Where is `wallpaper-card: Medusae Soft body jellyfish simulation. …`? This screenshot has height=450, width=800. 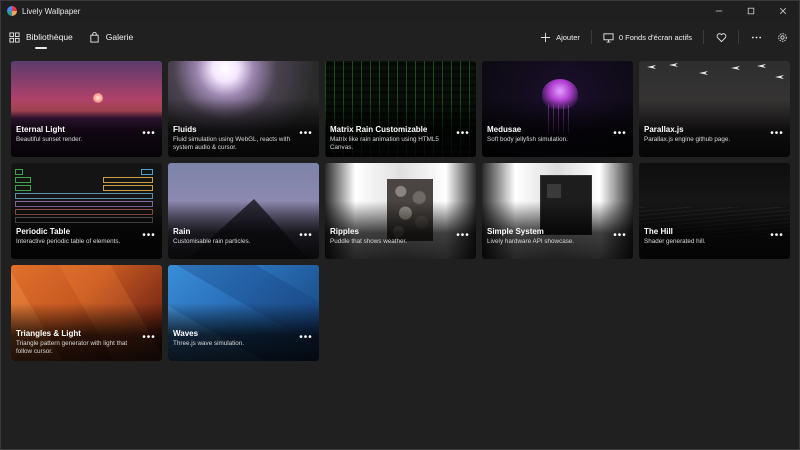
wallpaper-card: Medusae Soft body jellyfish simulation. … is located at coordinates (557, 109).